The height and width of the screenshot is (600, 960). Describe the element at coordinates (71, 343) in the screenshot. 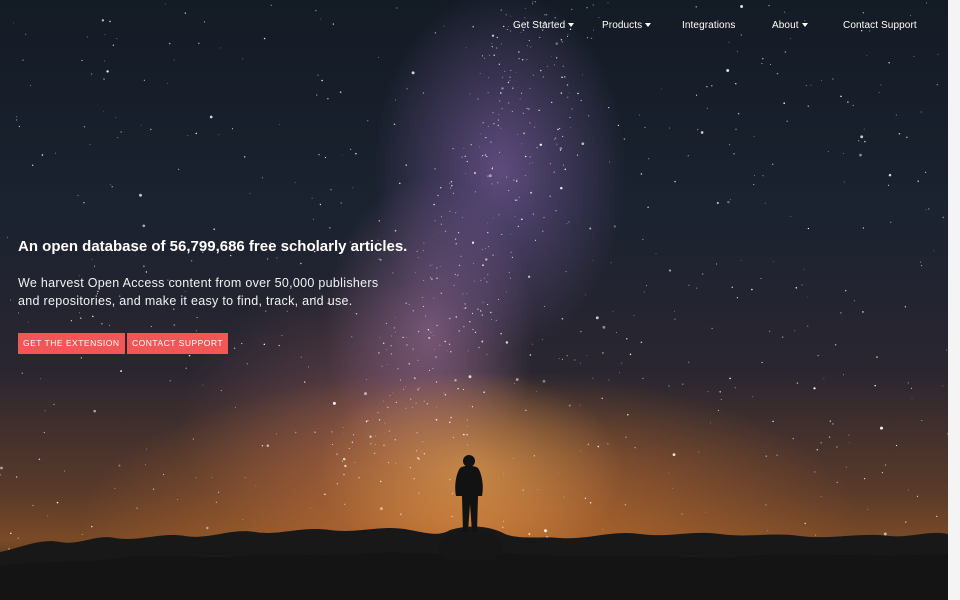

I see `get-extension-button: GET THE EXTENSION` at that location.